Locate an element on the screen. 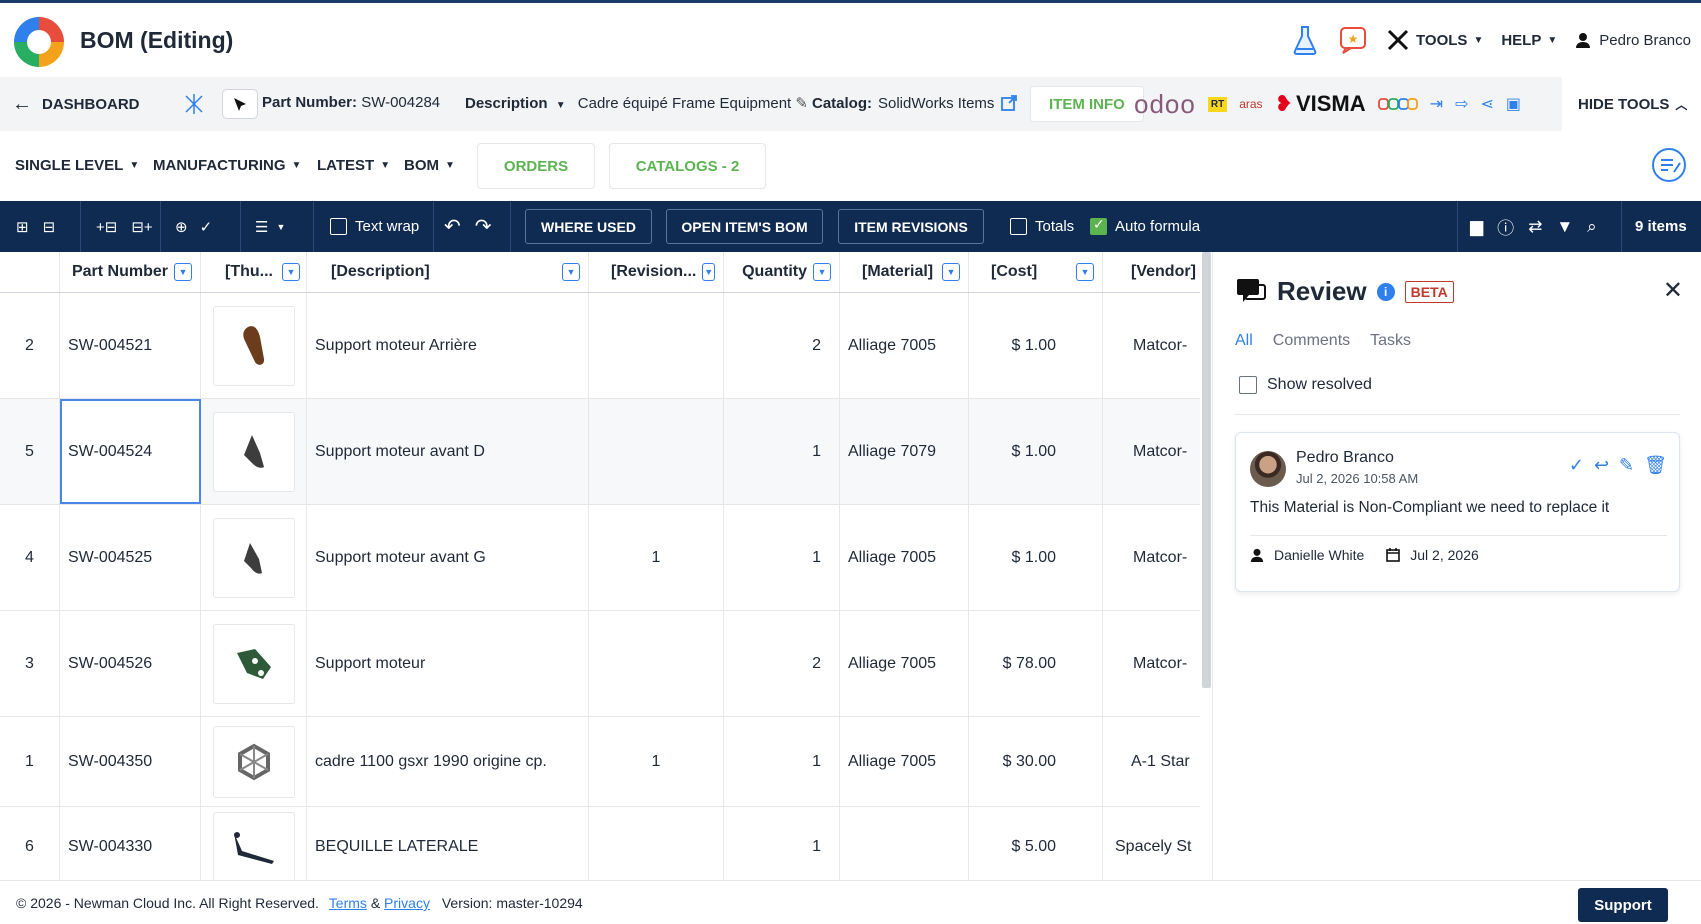 The image size is (1701, 924). reply-icon: ↩ is located at coordinates (1601, 465).